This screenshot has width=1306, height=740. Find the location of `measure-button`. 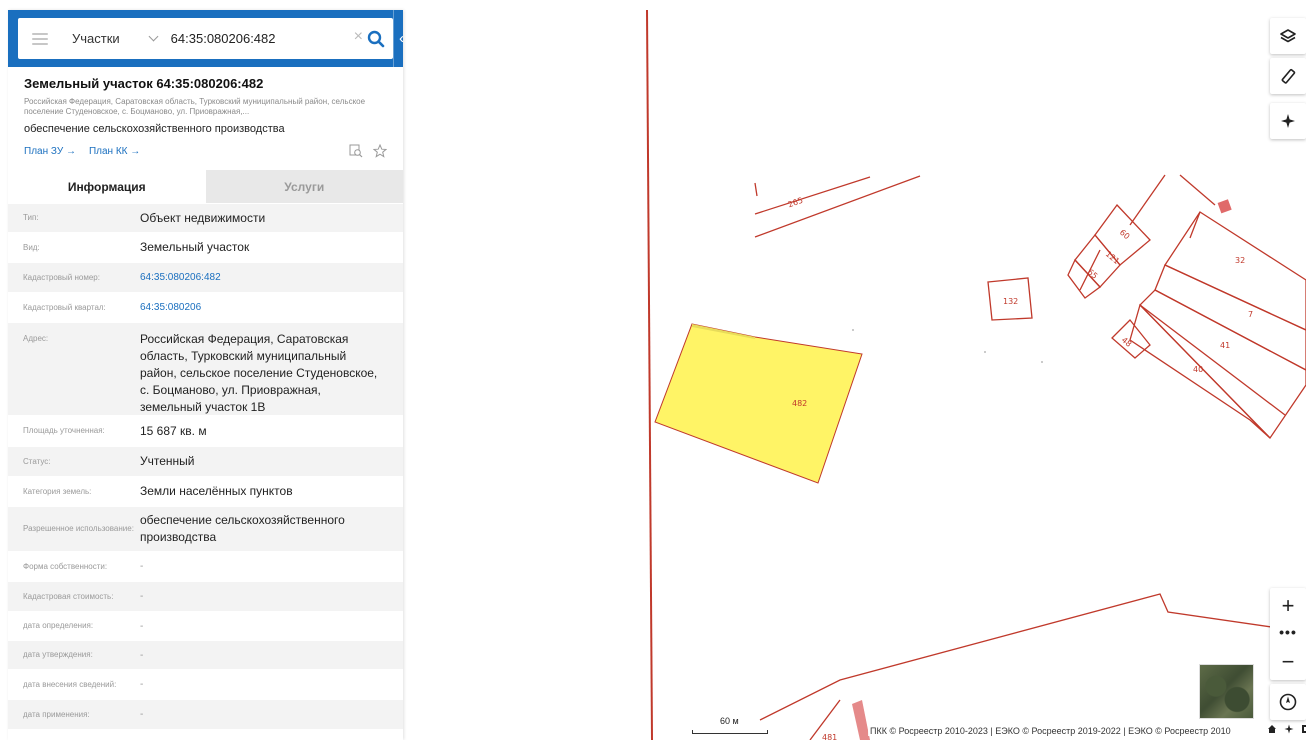

measure-button is located at coordinates (1288, 76).